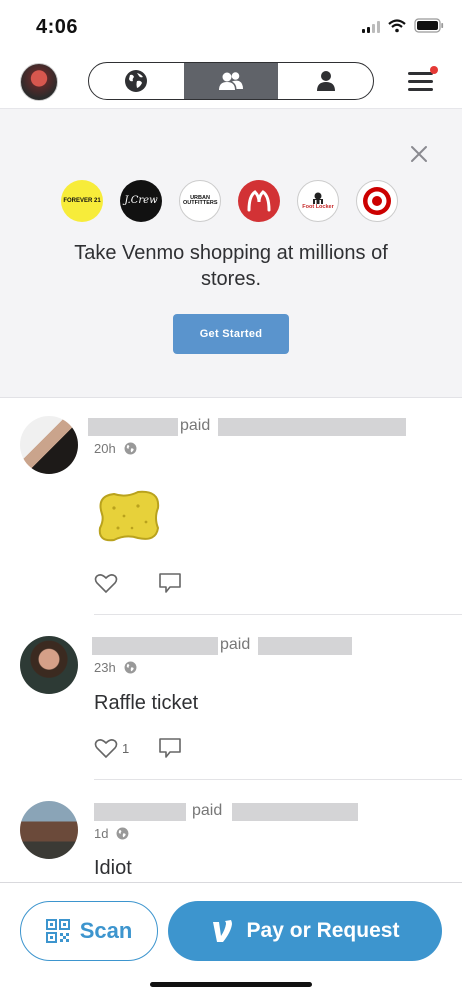 This screenshot has height=1001, width=462. I want to click on target-logo, so click(377, 201).